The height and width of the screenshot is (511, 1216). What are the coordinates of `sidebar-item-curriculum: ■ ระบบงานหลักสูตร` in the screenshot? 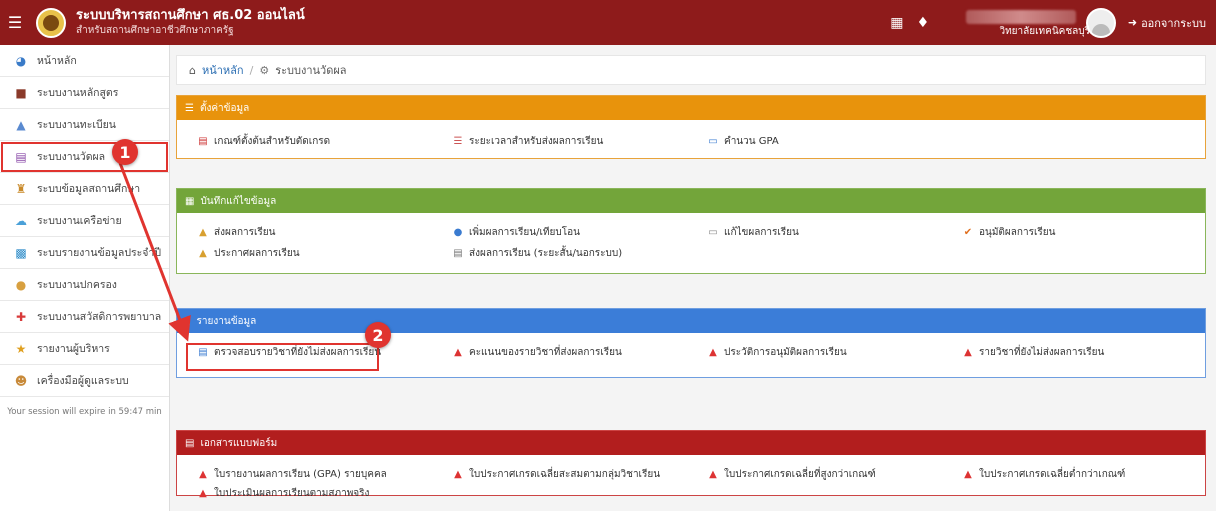 It's located at (84, 93).